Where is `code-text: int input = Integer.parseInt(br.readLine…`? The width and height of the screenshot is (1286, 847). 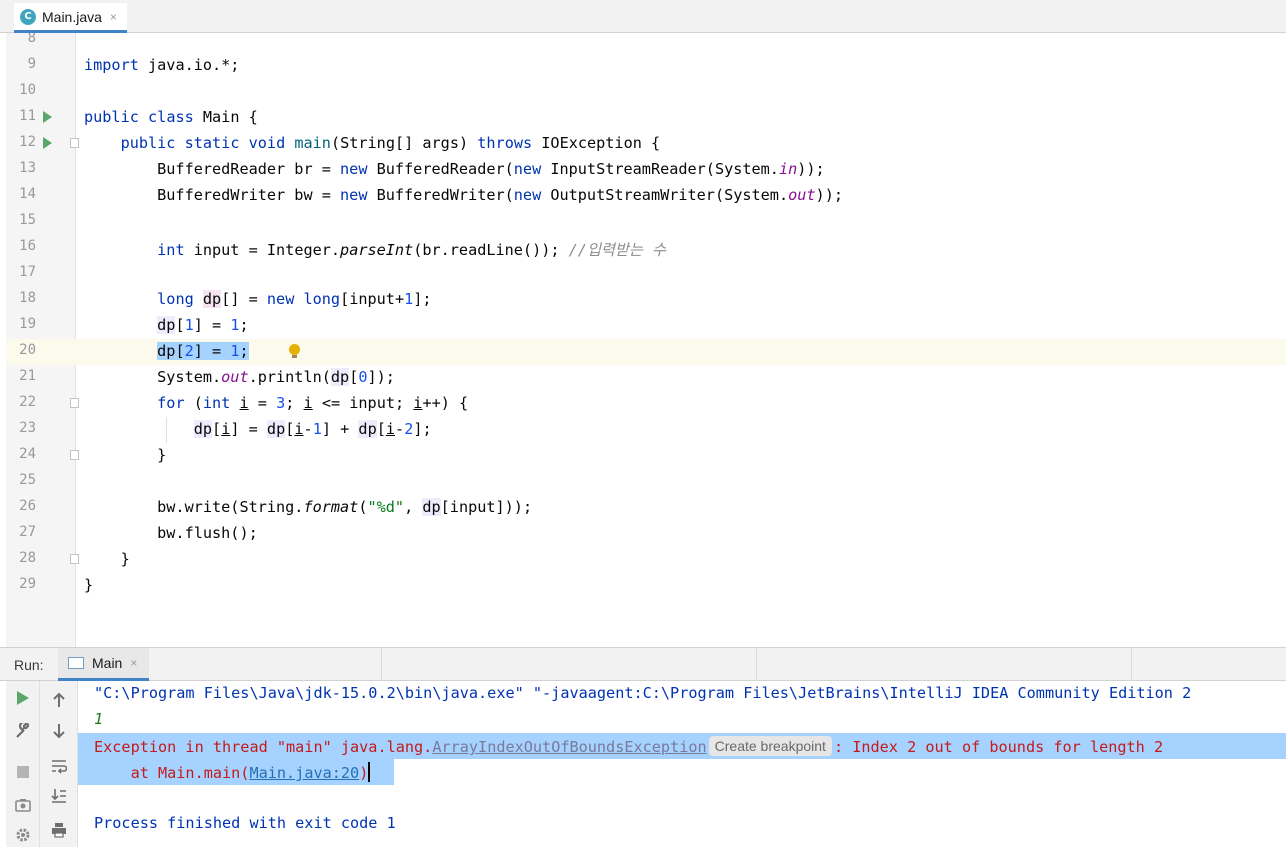 code-text: int input = Integer.parseInt(br.readLine… is located at coordinates (411, 250).